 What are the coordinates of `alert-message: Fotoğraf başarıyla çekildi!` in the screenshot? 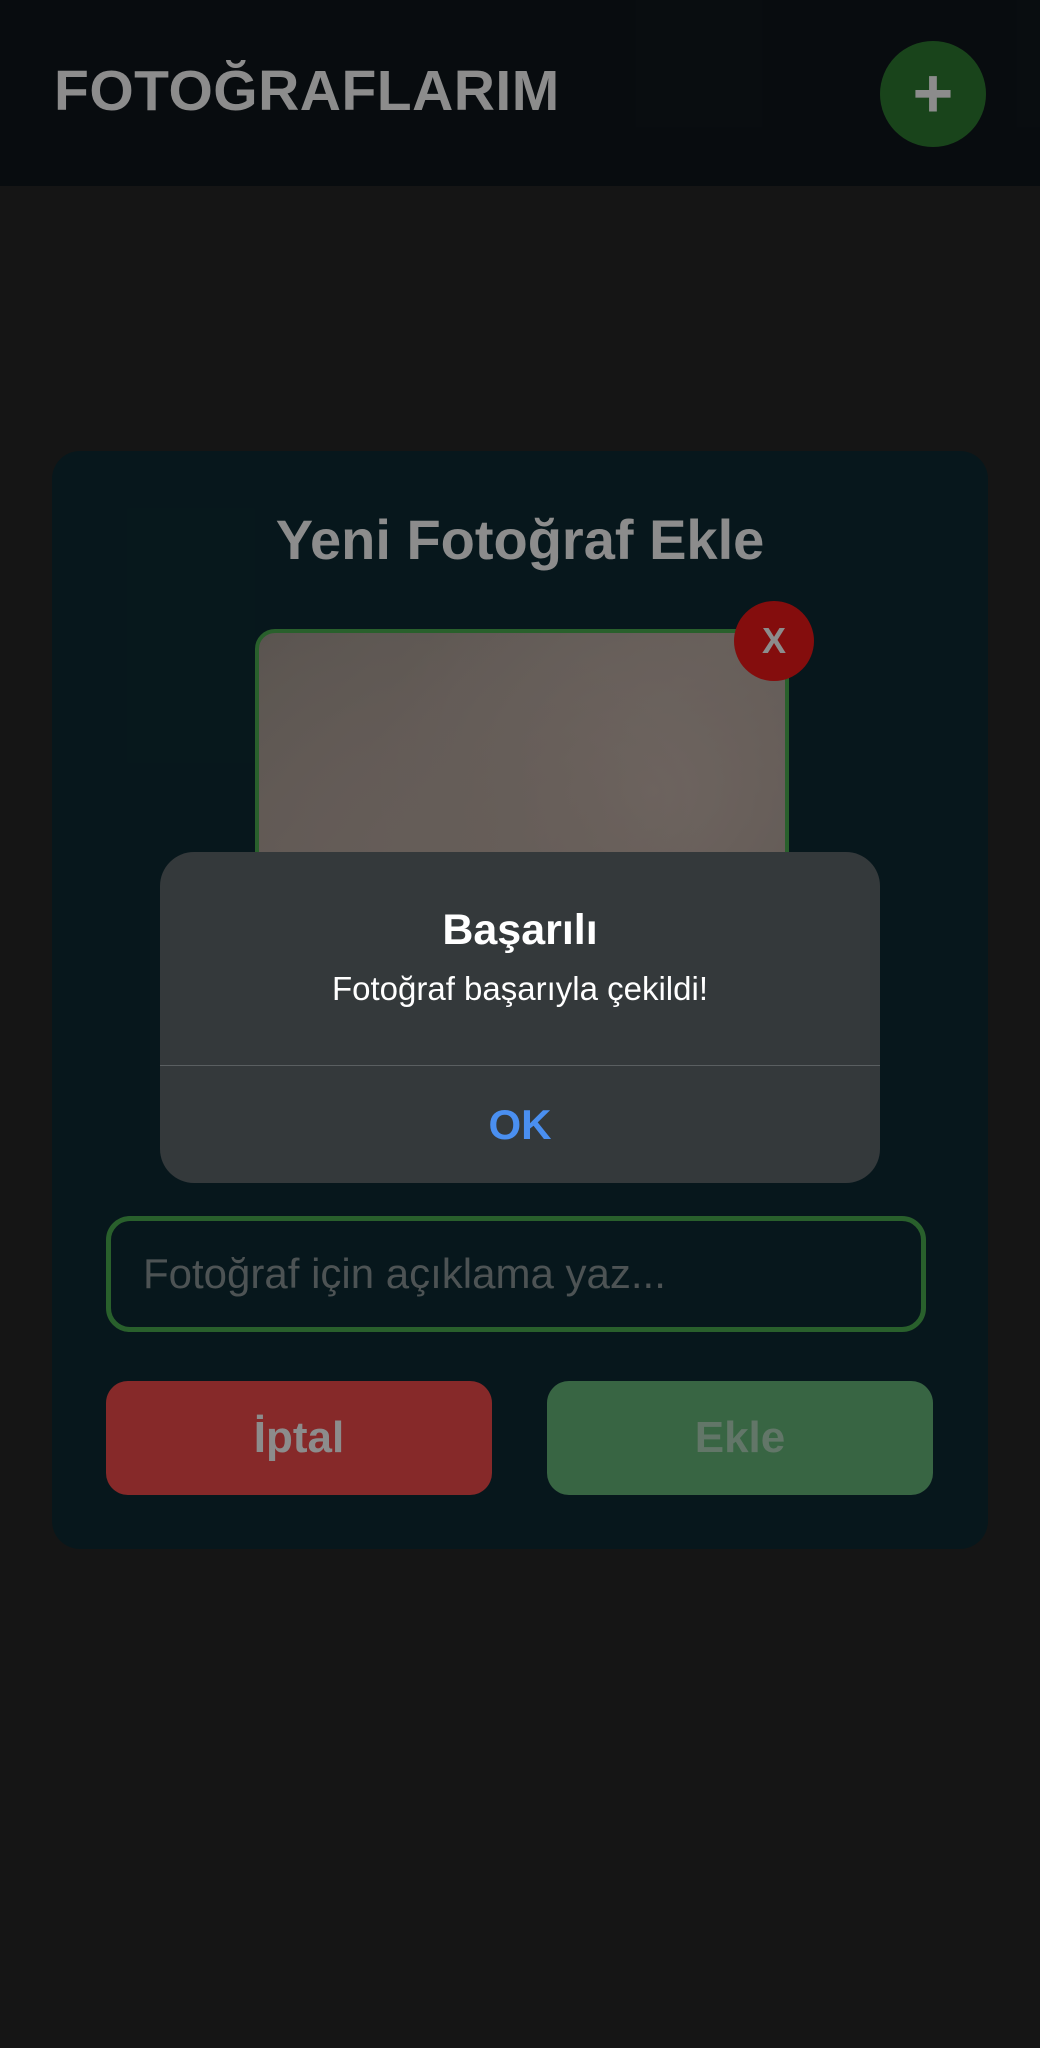 It's located at (519, 988).